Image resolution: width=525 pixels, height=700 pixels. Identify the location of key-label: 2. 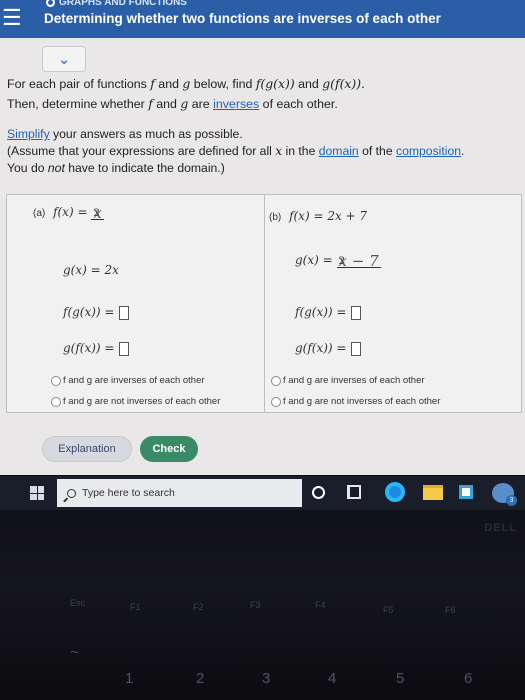
(200, 678).